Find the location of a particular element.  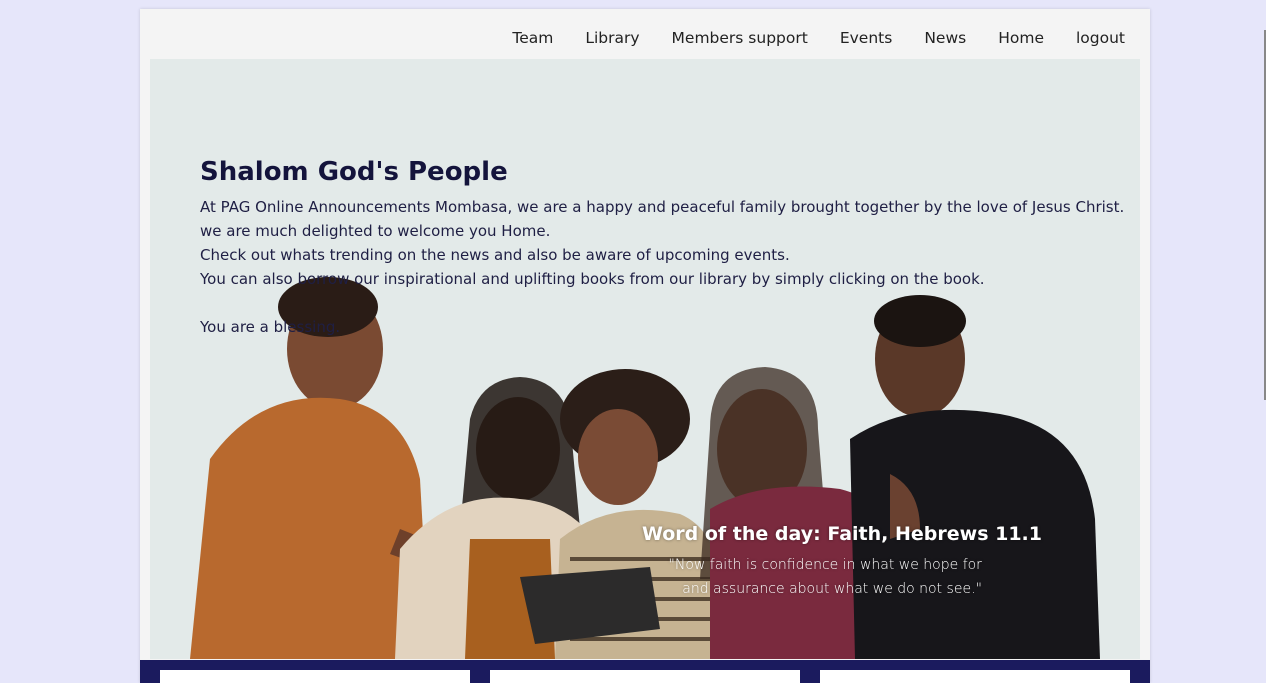

nav-logout: logout is located at coordinates (1100, 38).